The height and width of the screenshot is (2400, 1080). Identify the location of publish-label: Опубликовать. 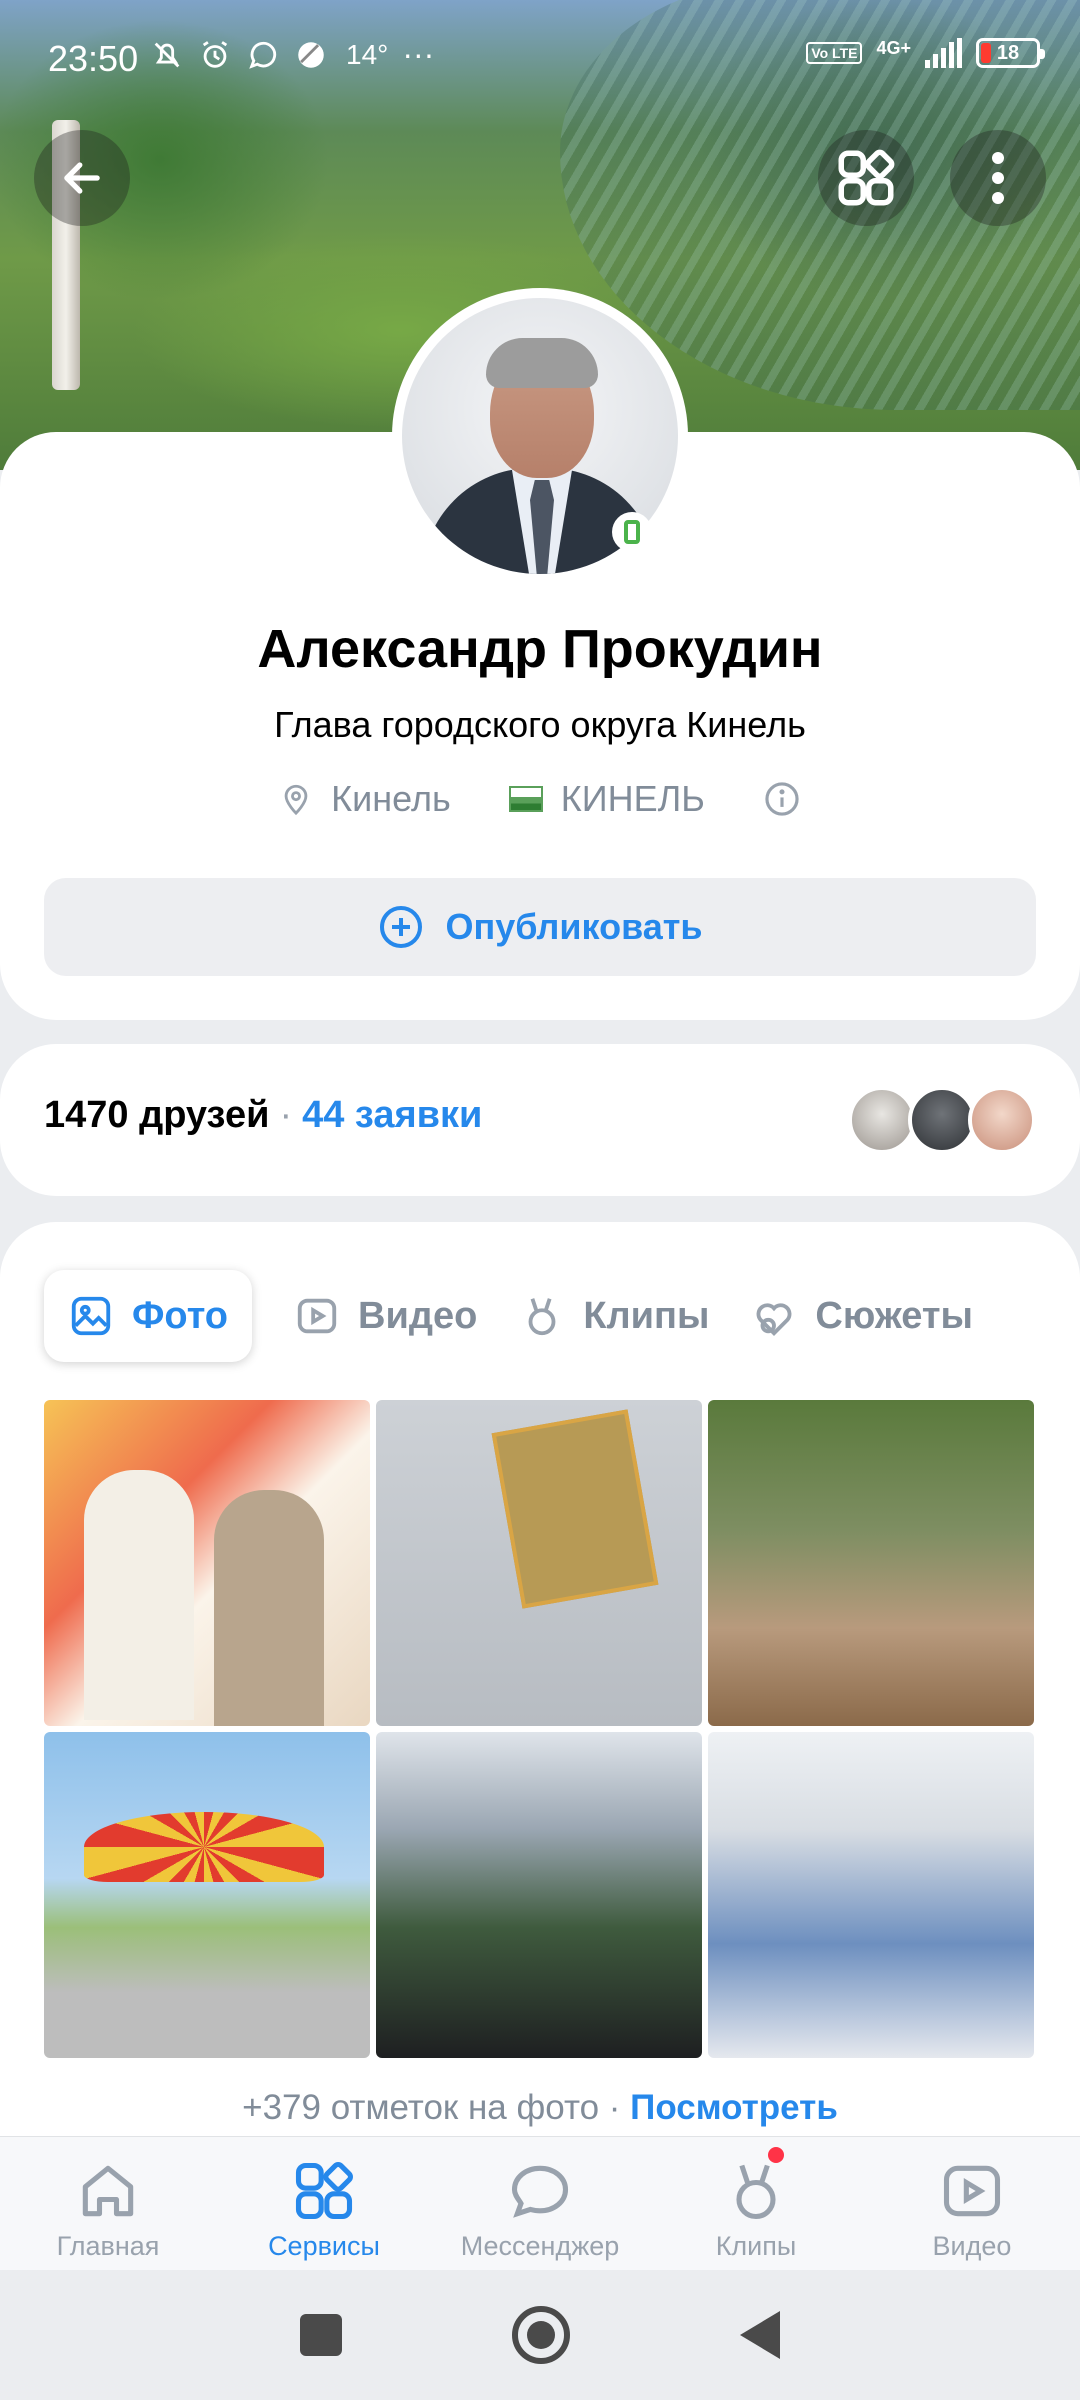
(574, 926).